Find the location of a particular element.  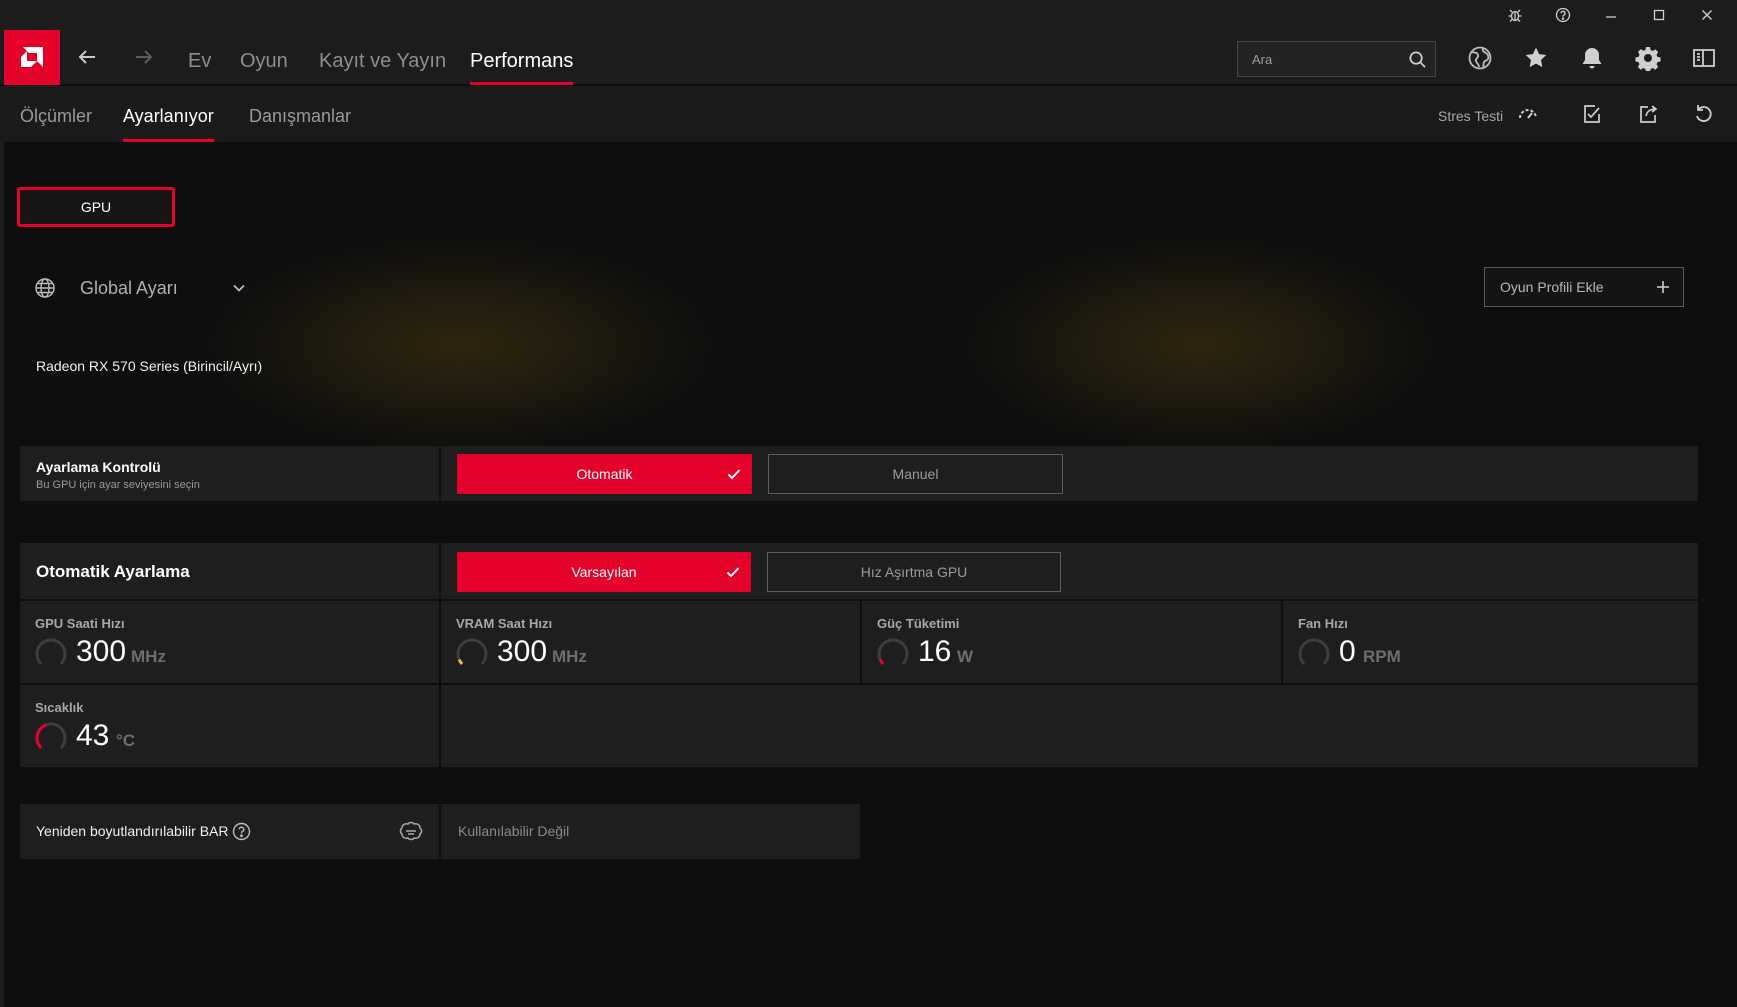

tab-tuning: Ayarlanıyor is located at coordinates (168, 114).